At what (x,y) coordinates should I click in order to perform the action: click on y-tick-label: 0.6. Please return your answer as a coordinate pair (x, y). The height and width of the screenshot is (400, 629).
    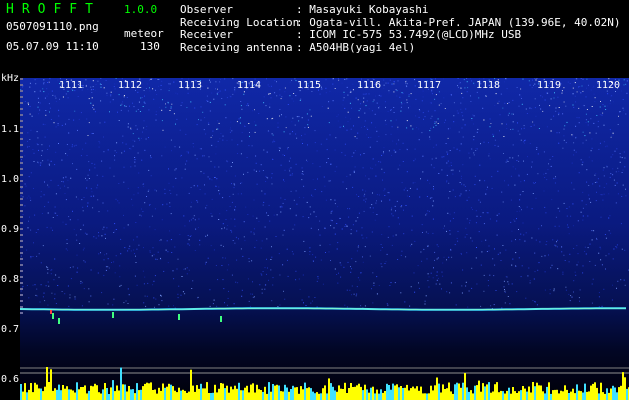
    Looking at the image, I should click on (10, 379).